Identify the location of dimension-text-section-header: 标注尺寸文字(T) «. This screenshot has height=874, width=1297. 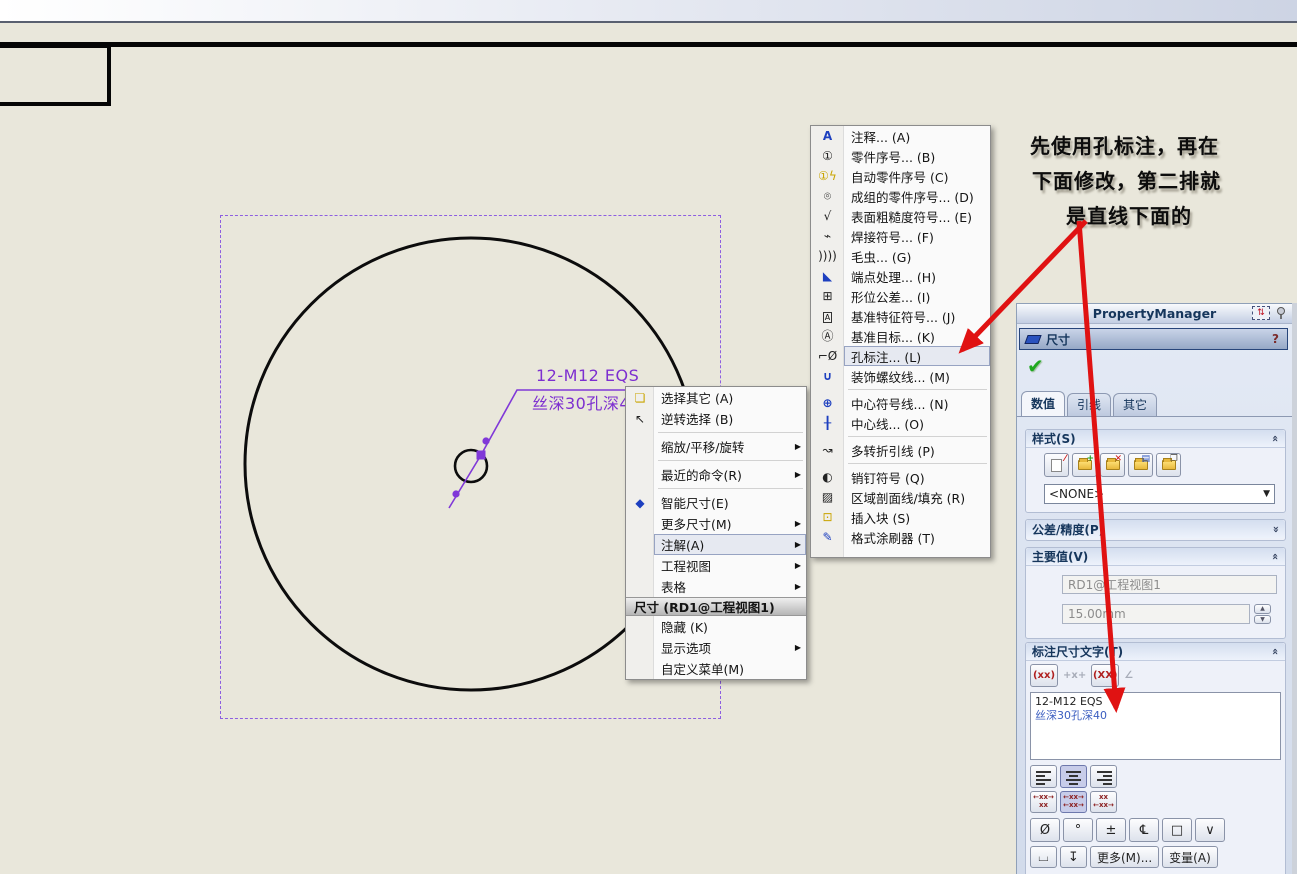
(1155, 652).